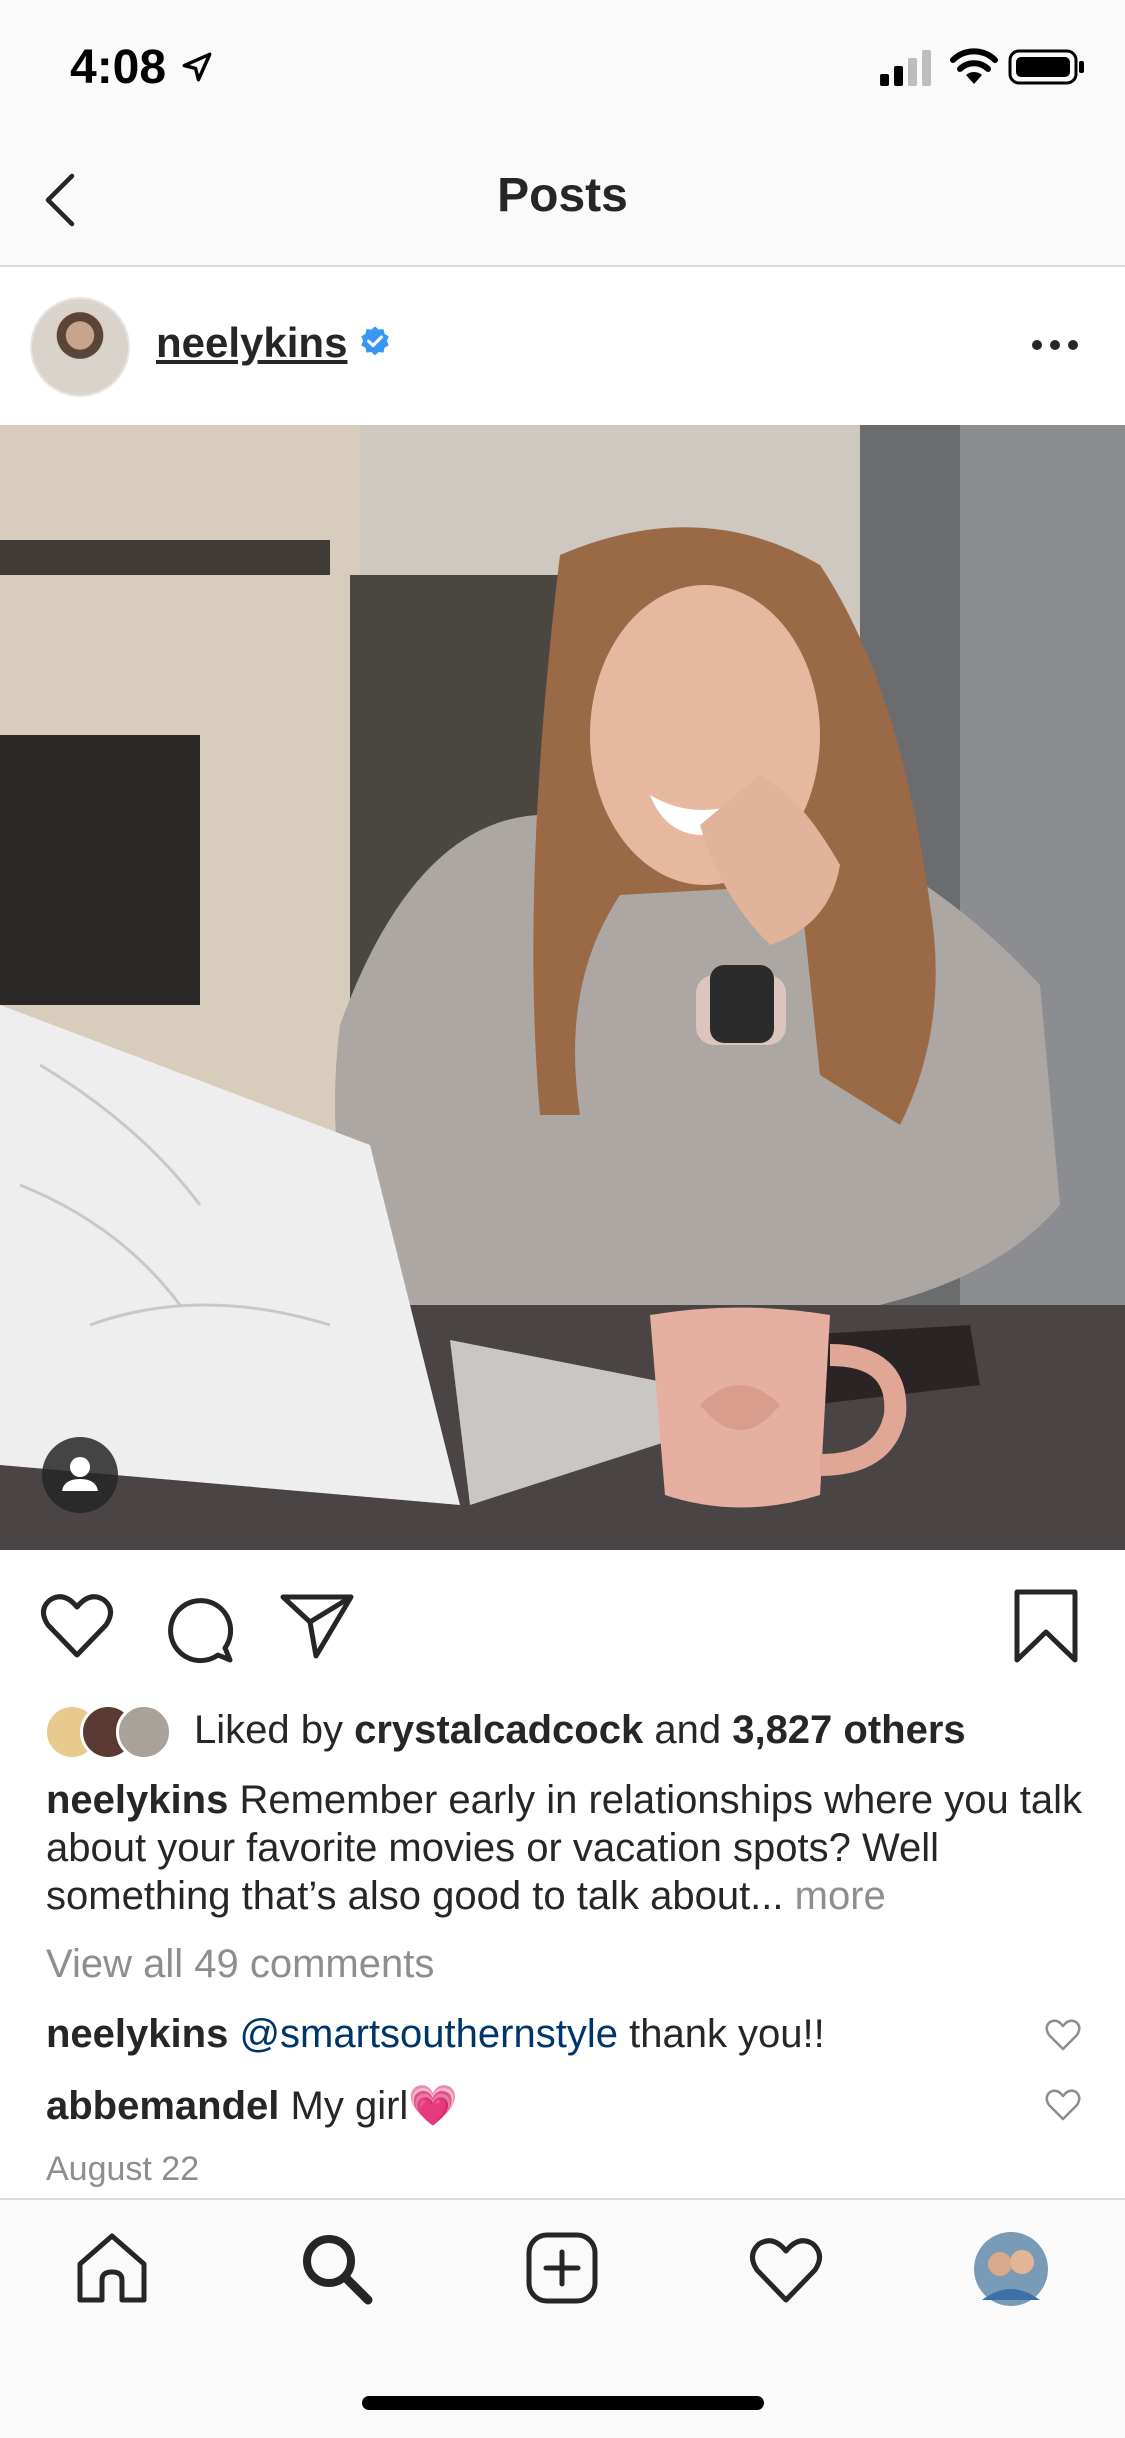 This screenshot has height=2438, width=1125. I want to click on likes-user: crystalcadcock, so click(498, 1730).